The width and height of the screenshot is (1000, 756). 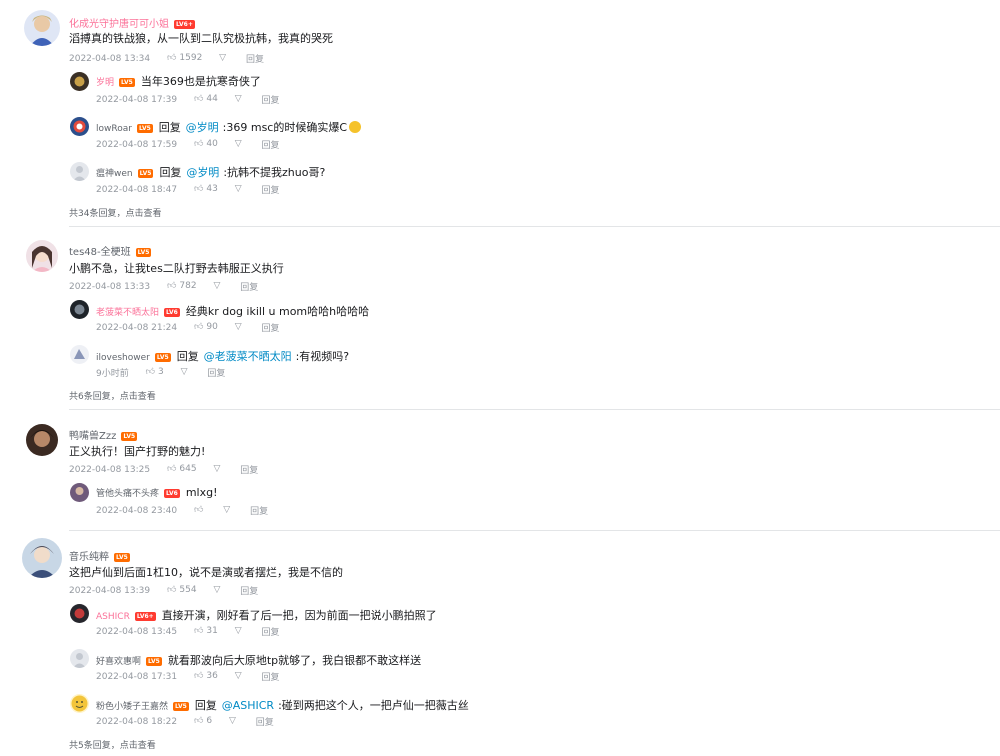 What do you see at coordinates (188, 189) in the screenshot?
I see `reply-meta: 2022-04-08 18:47 👍︎ 43 ▽ 回复` at bounding box center [188, 189].